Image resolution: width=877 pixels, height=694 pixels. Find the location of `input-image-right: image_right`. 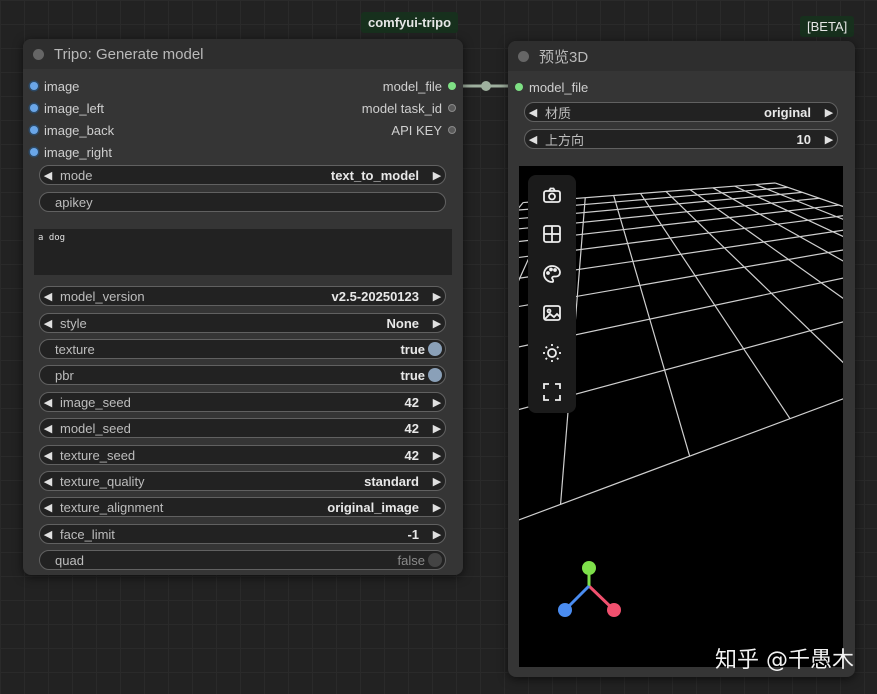

input-image-right: image_right is located at coordinates (71, 152).